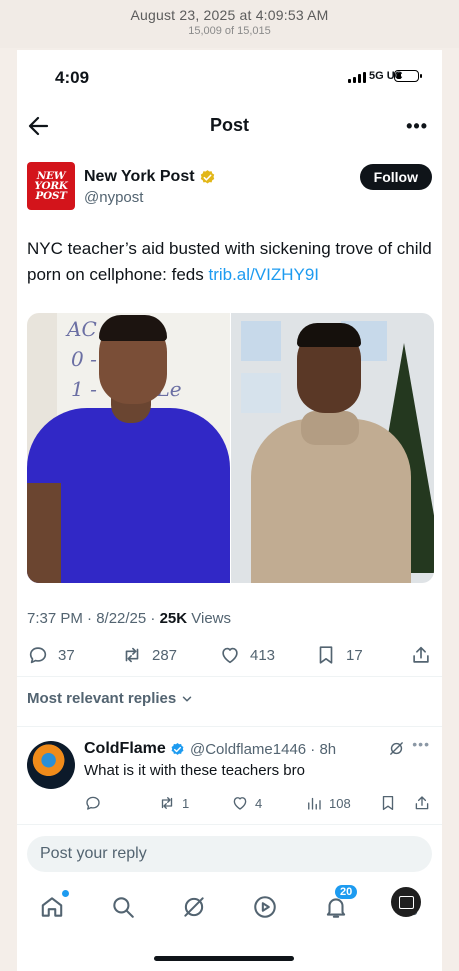 This screenshot has height=971, width=459. I want to click on status-bar: 4:09 5G UC, so click(229, 76).